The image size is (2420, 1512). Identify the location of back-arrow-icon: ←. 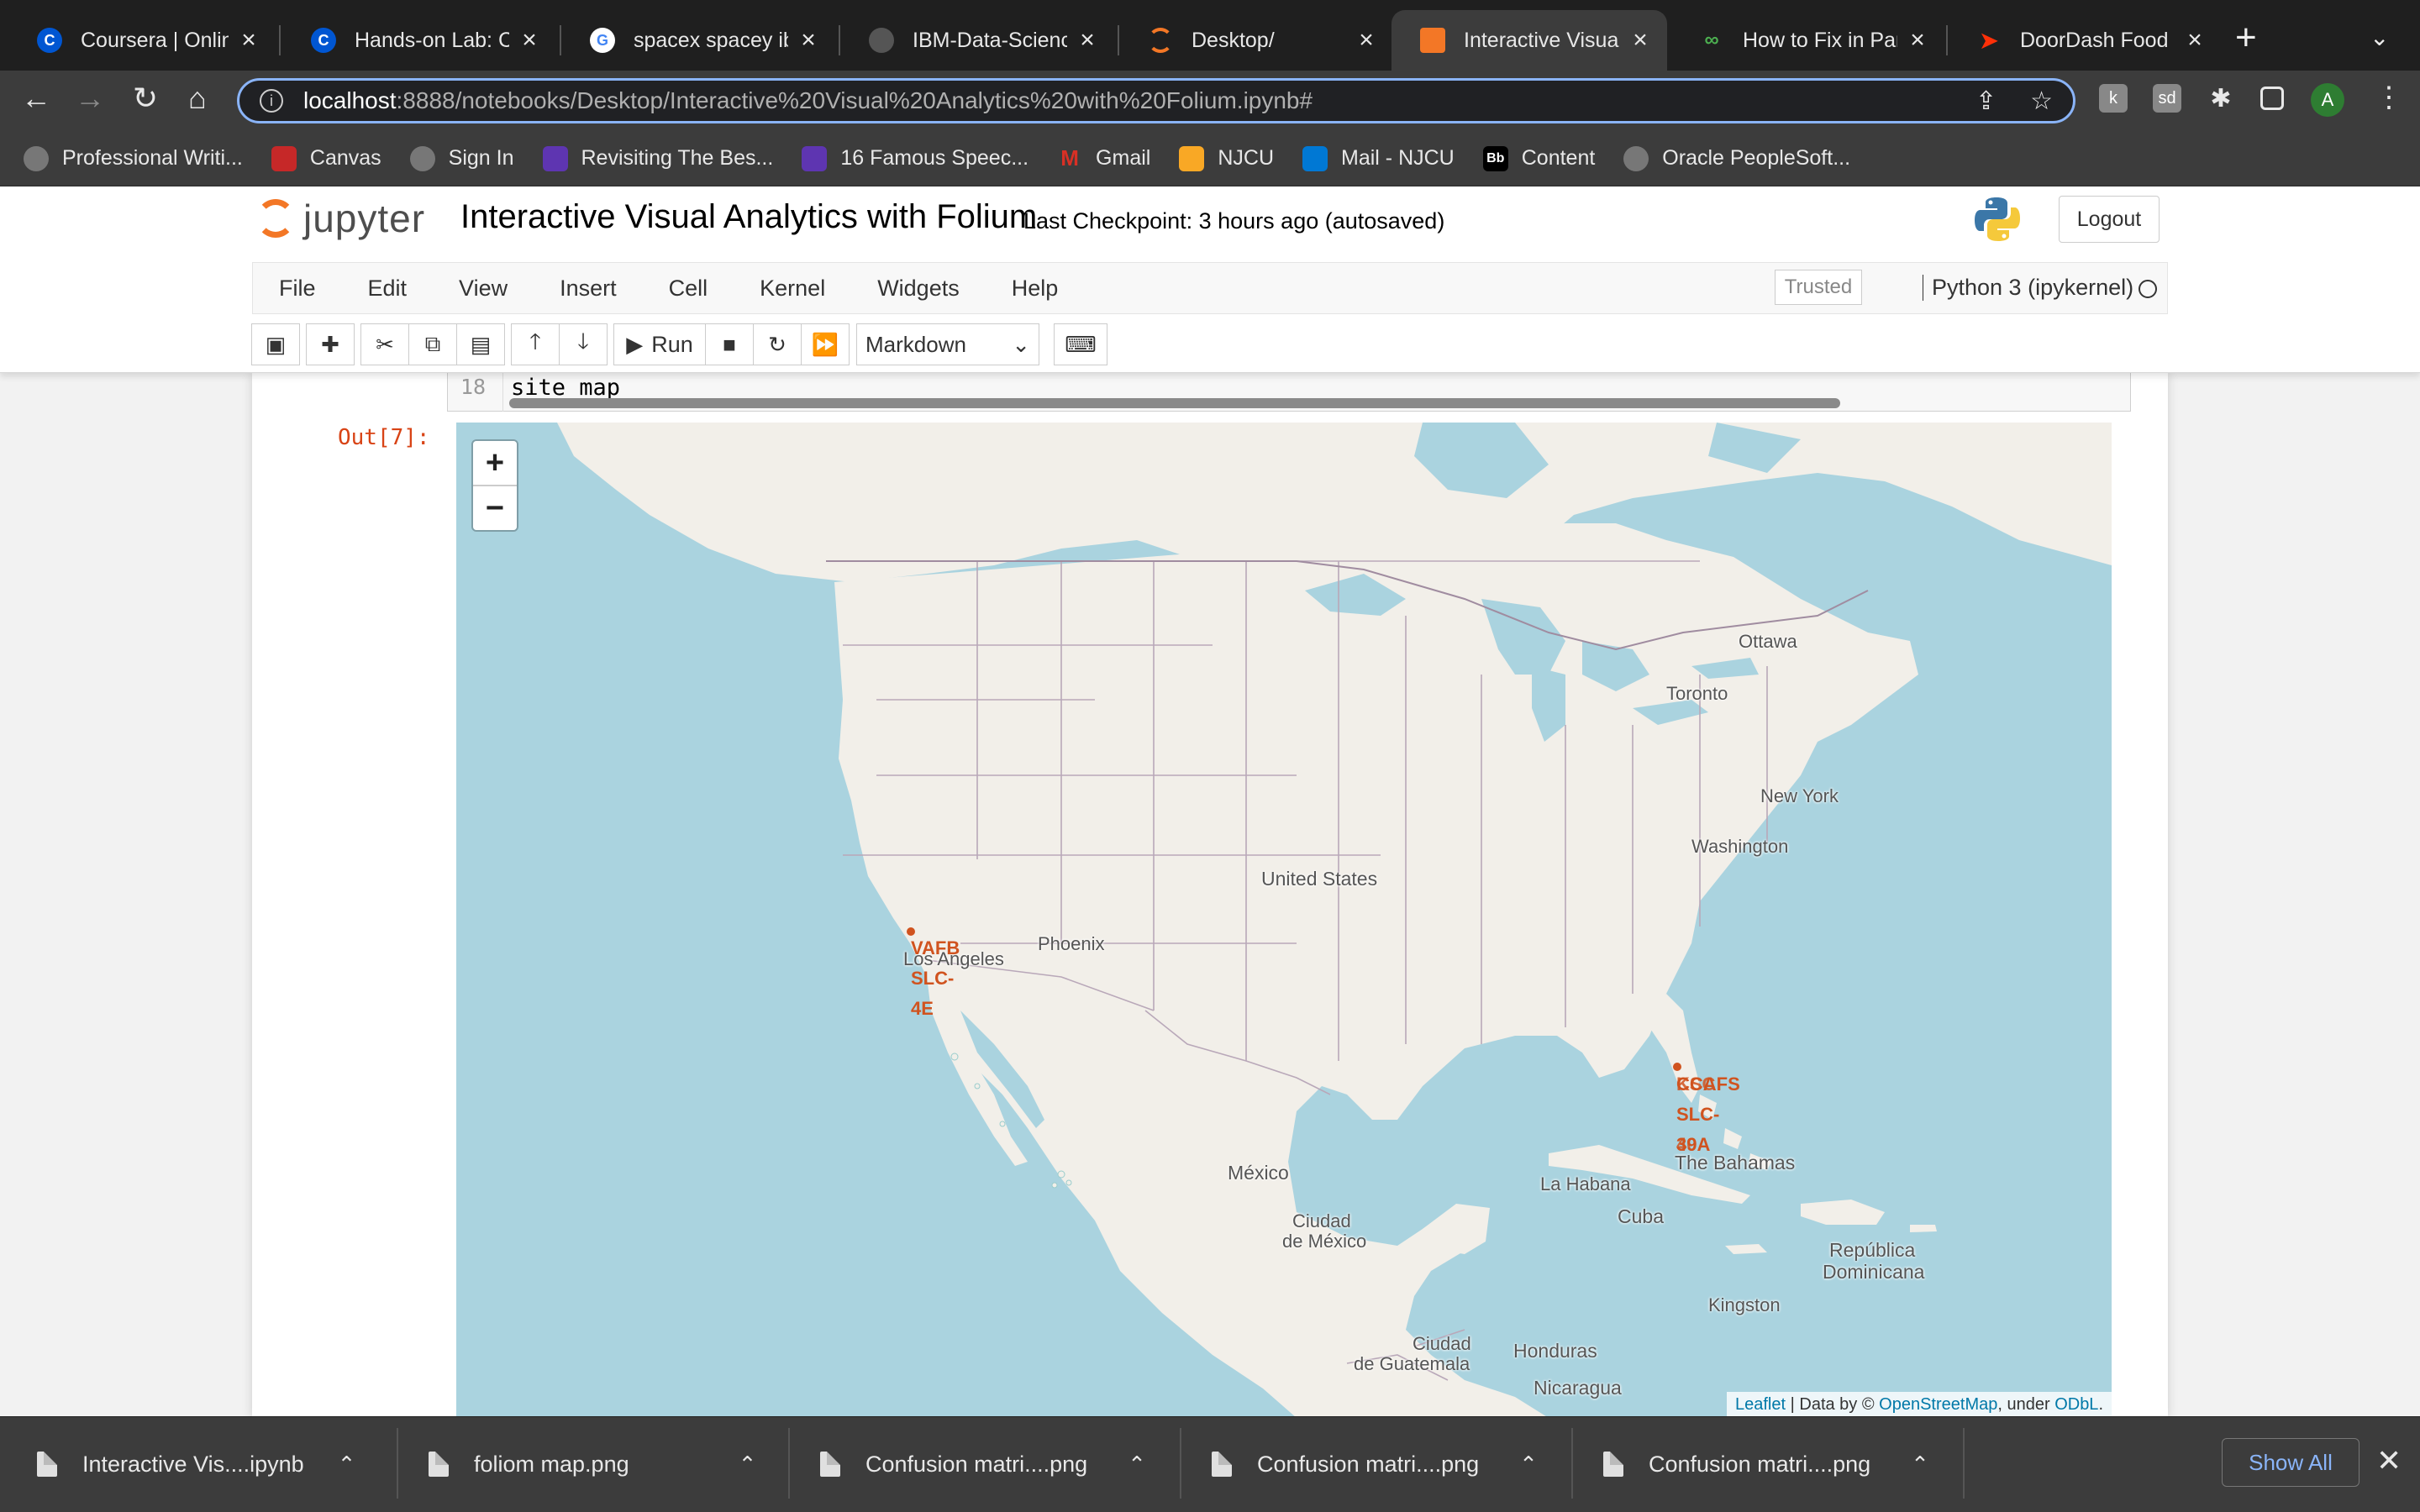
(36, 98).